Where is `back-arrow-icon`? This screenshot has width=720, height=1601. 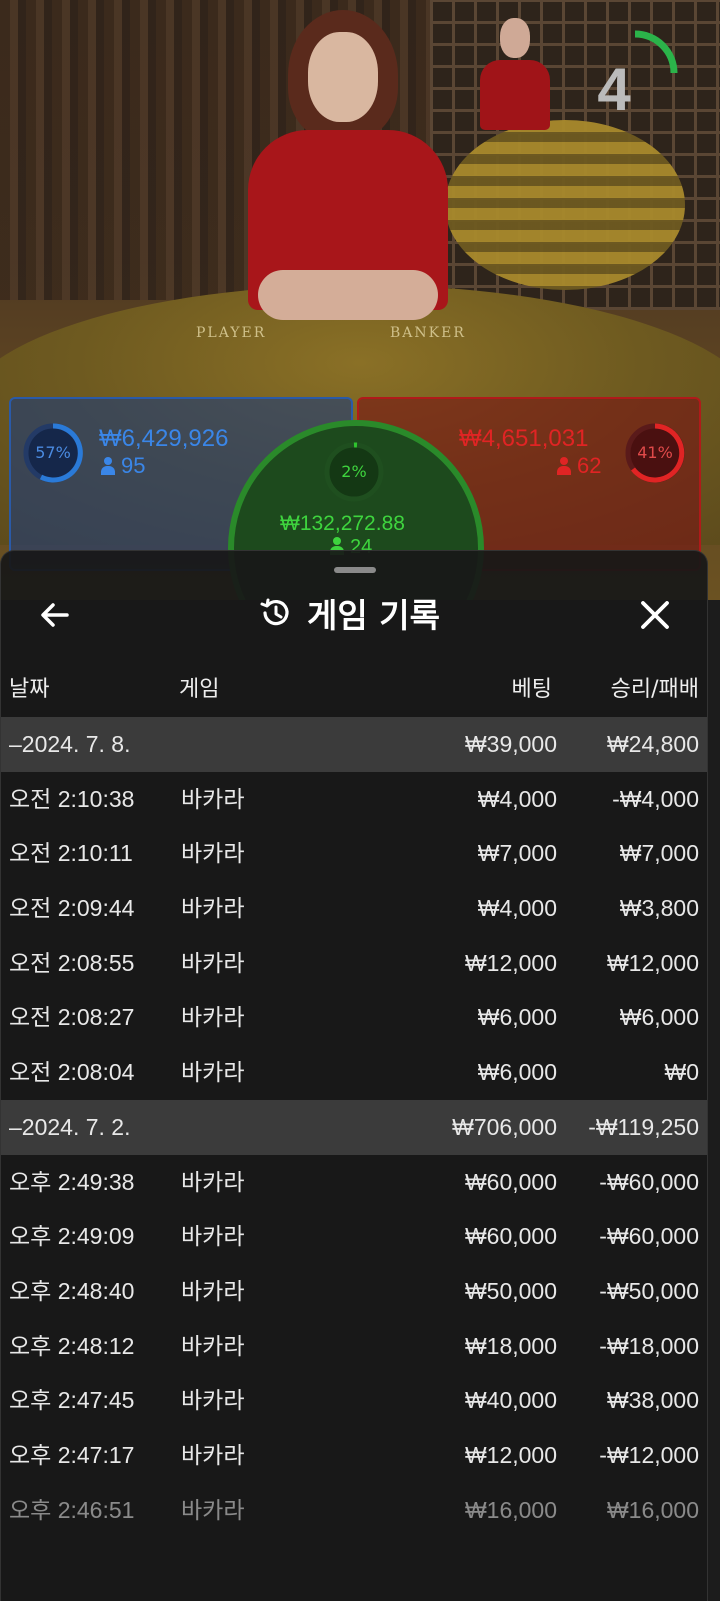
back-arrow-icon is located at coordinates (55, 615).